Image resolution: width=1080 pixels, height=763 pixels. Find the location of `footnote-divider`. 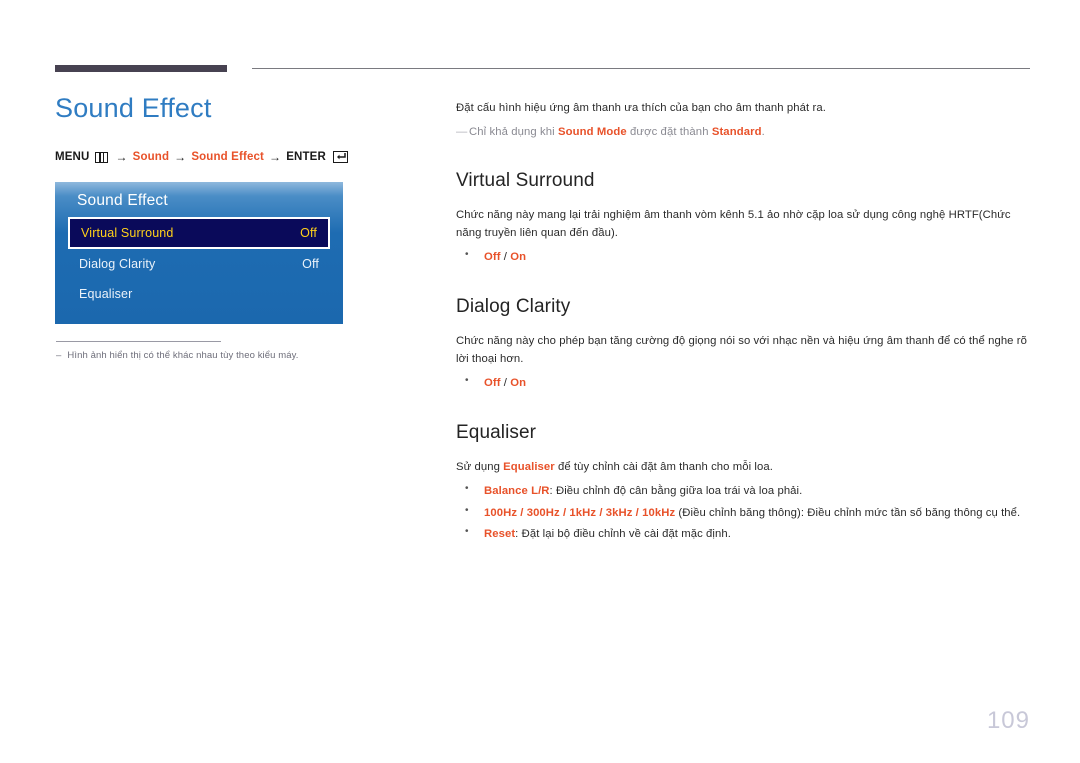

footnote-divider is located at coordinates (138, 341).